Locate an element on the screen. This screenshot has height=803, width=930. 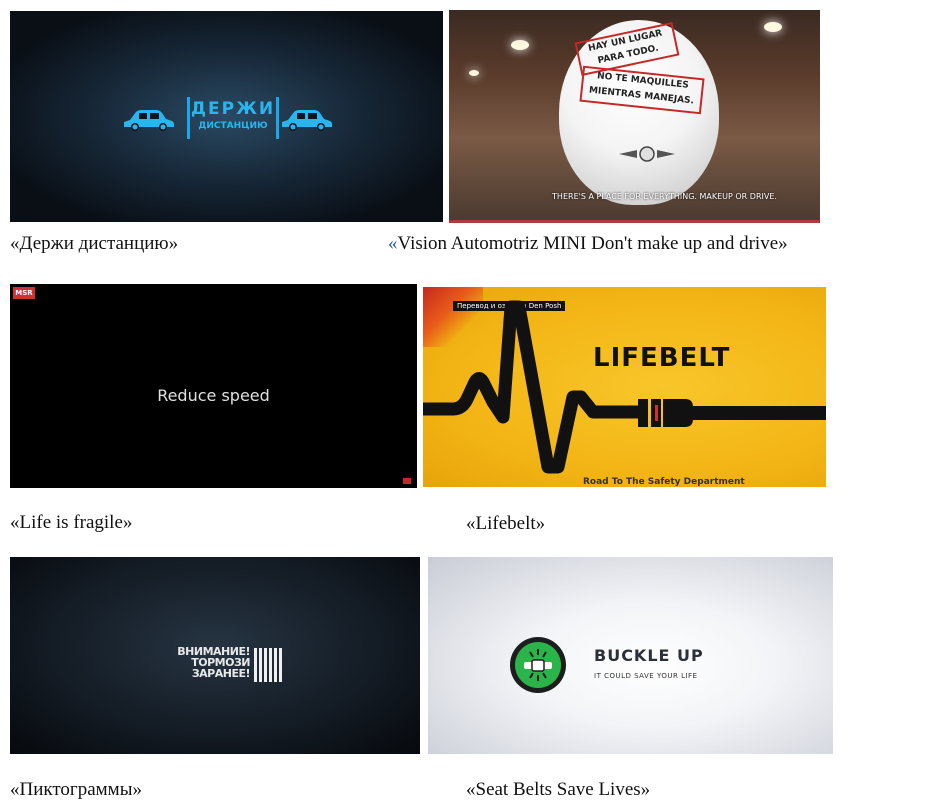
caption-open-quote: « is located at coordinates (393, 243).